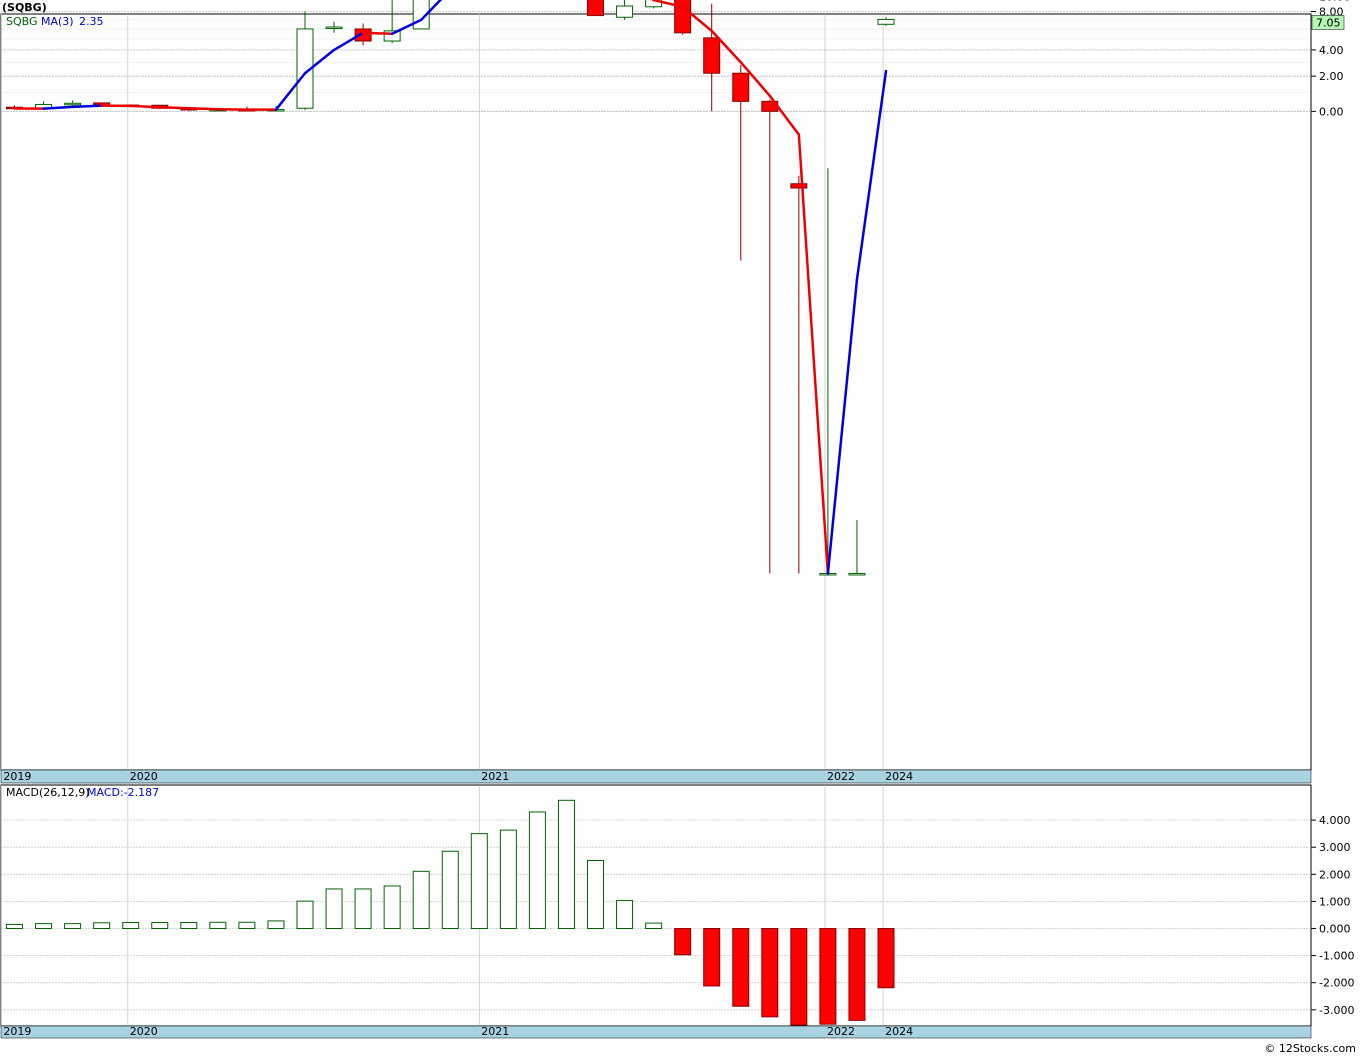 The height and width of the screenshot is (1056, 1360). Describe the element at coordinates (1335, 2) in the screenshot. I see `price-tick-label: 10.00` at that location.